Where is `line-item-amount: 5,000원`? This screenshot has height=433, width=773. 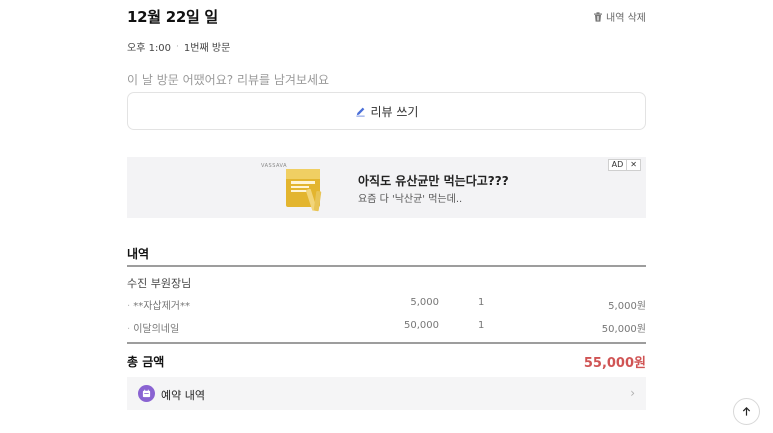 line-item-amount: 5,000원 is located at coordinates (627, 306).